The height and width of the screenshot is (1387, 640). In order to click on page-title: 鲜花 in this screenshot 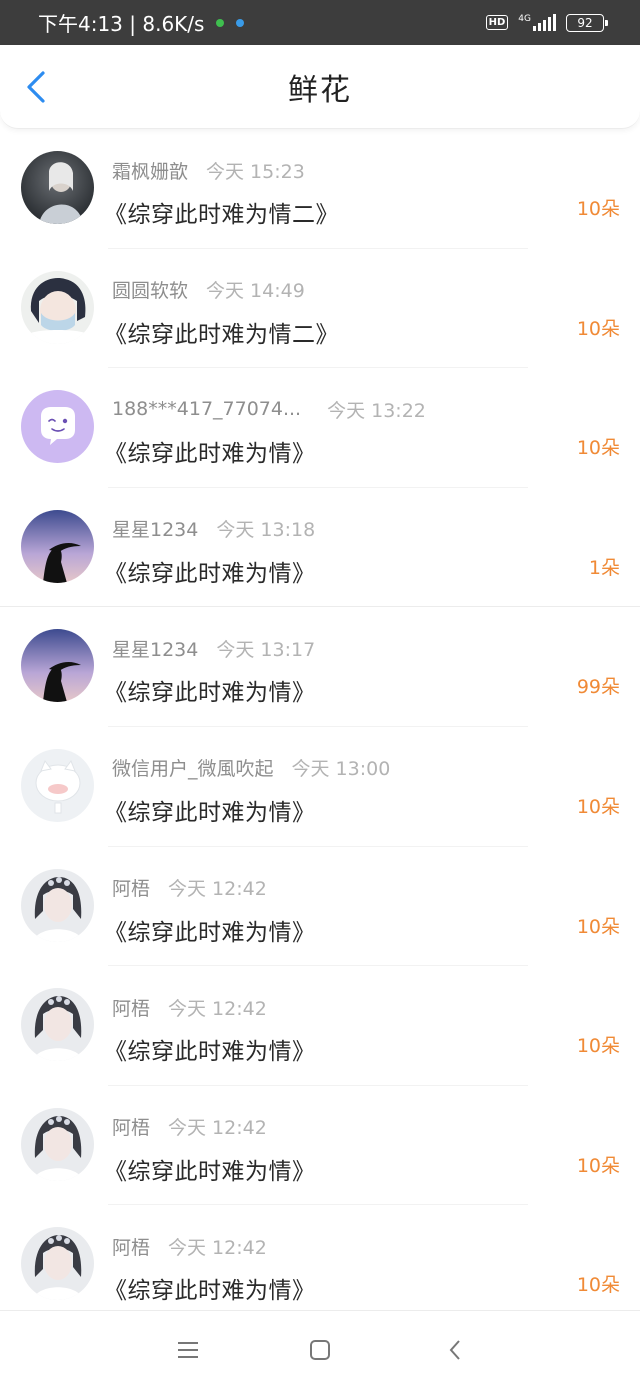, I will do `click(320, 90)`.